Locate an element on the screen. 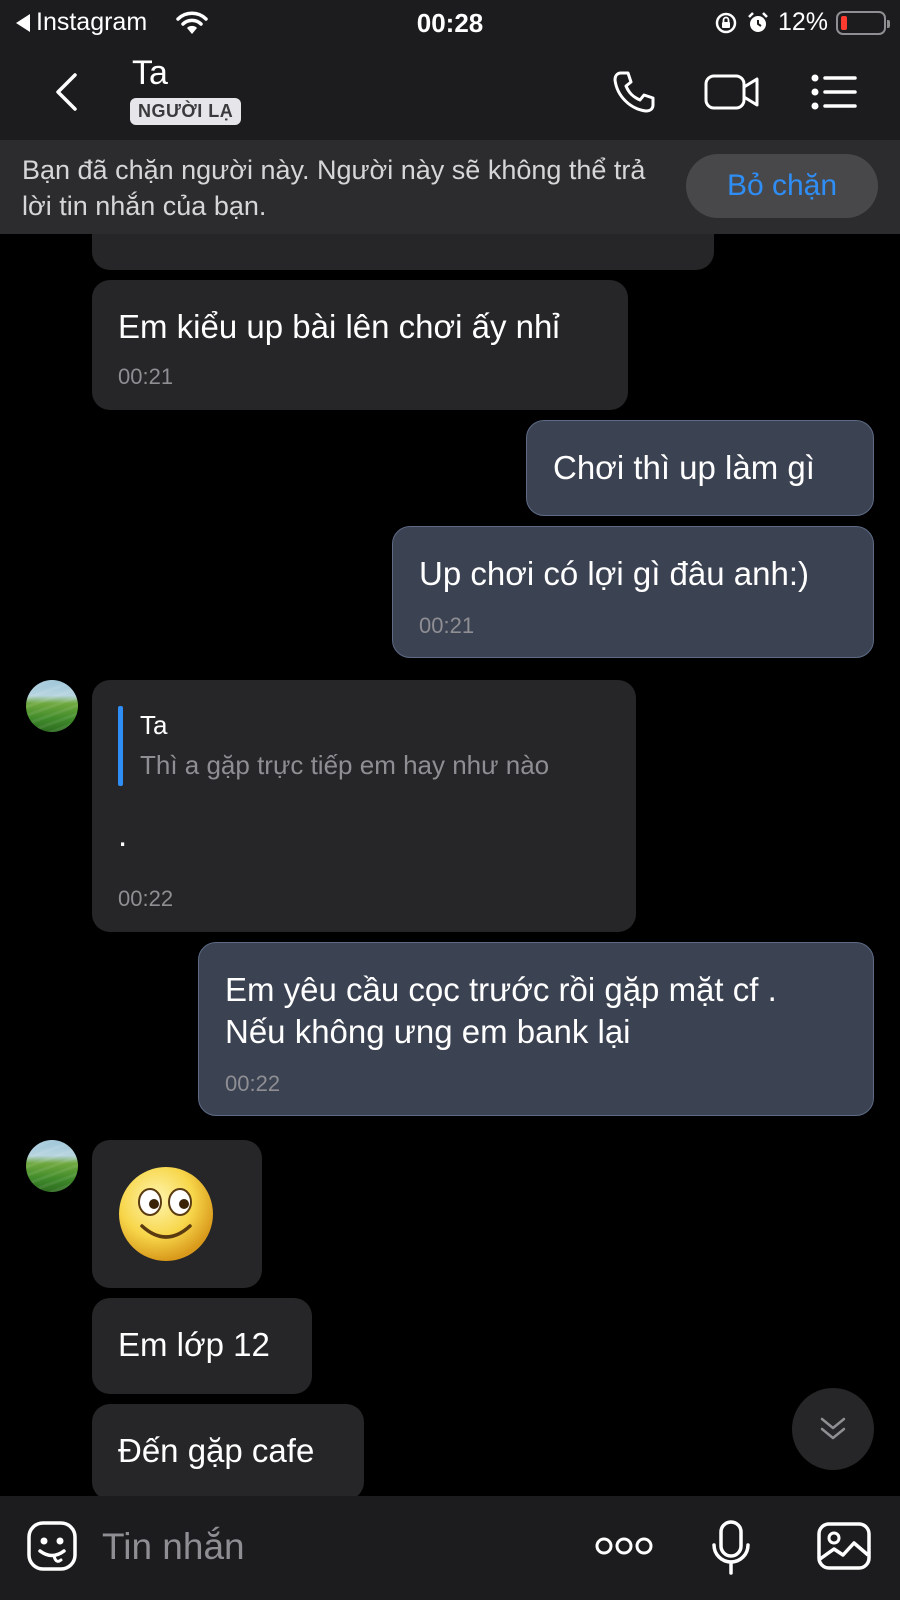  more-icon is located at coordinates (624, 1546).